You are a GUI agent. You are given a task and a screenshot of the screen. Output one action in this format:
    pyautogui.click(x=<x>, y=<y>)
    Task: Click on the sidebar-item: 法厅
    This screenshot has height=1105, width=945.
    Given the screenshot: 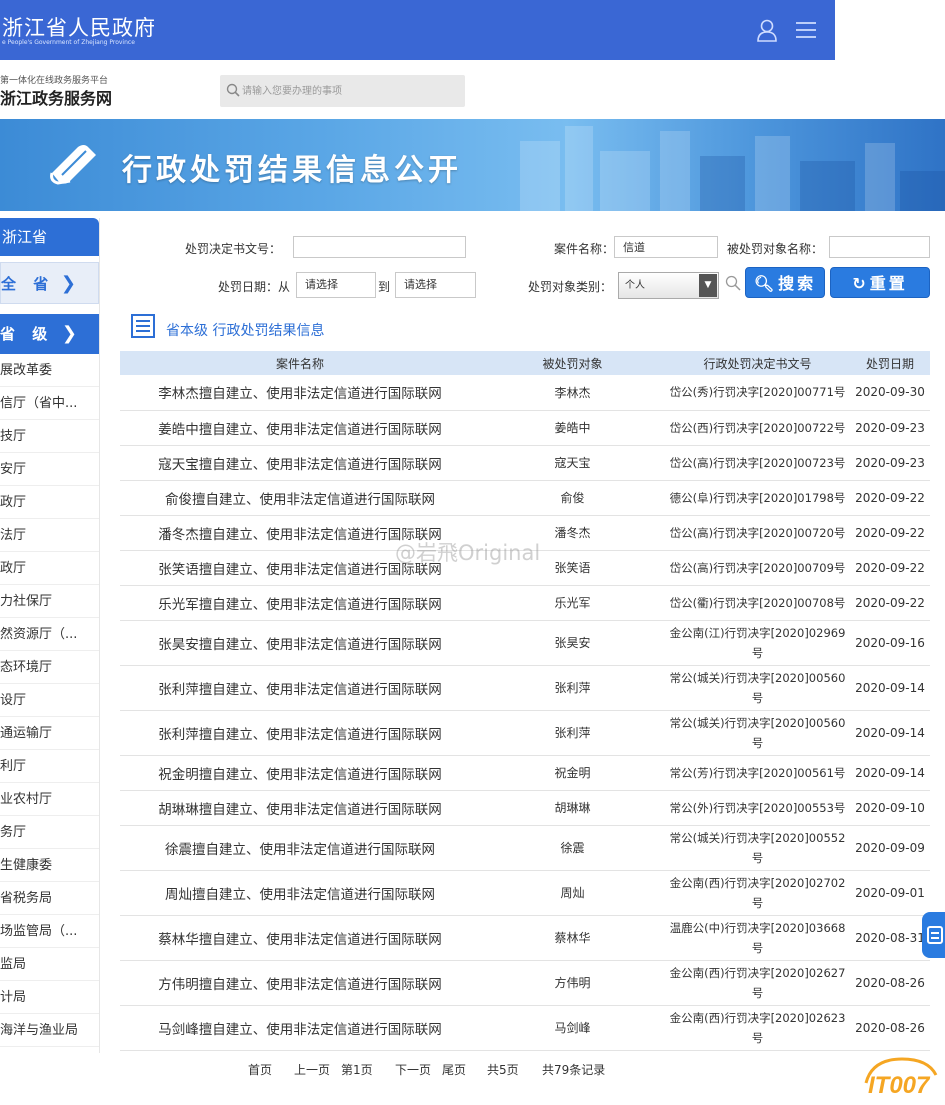 What is the action you would take?
    pyautogui.click(x=49, y=535)
    